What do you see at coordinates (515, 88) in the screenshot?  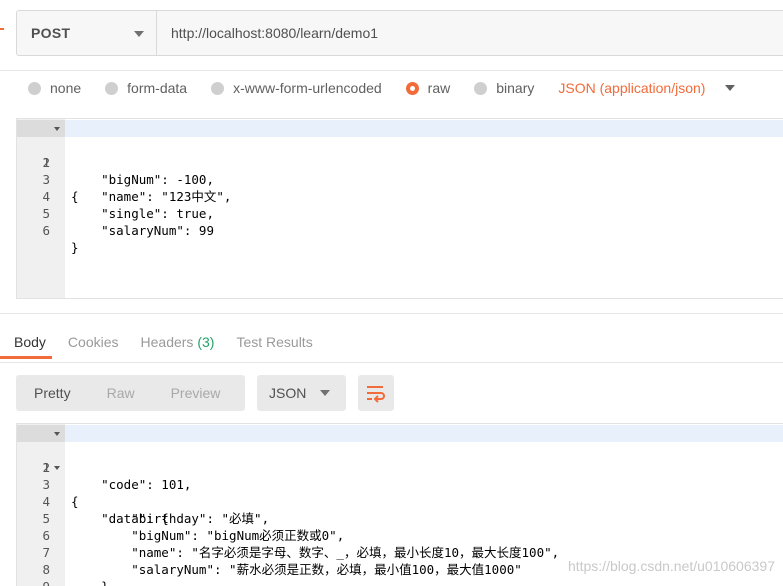 I see `radio-label: binary` at bounding box center [515, 88].